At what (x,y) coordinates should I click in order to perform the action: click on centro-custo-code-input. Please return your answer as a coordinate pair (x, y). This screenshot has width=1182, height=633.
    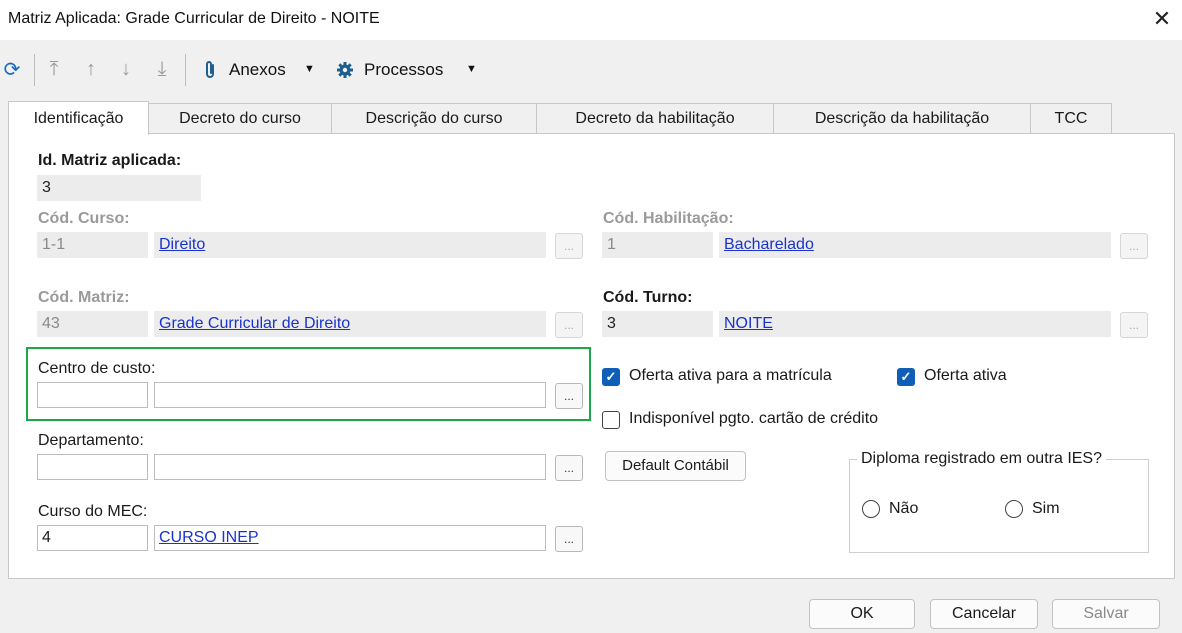
    Looking at the image, I should click on (92, 395).